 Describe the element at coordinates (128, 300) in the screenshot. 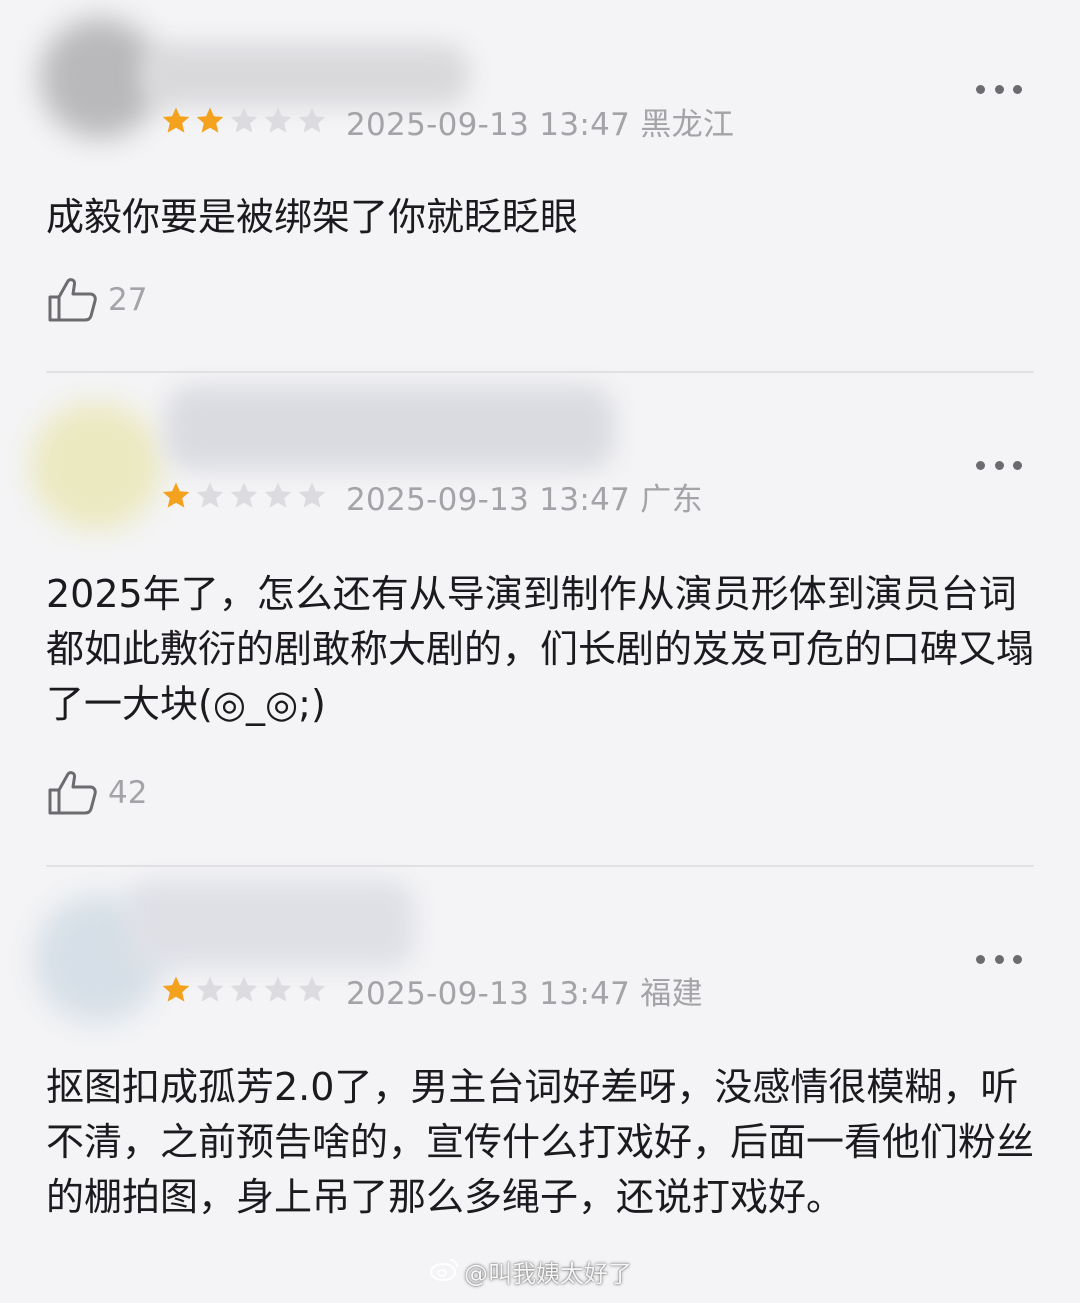

I see `like-count: 27` at that location.